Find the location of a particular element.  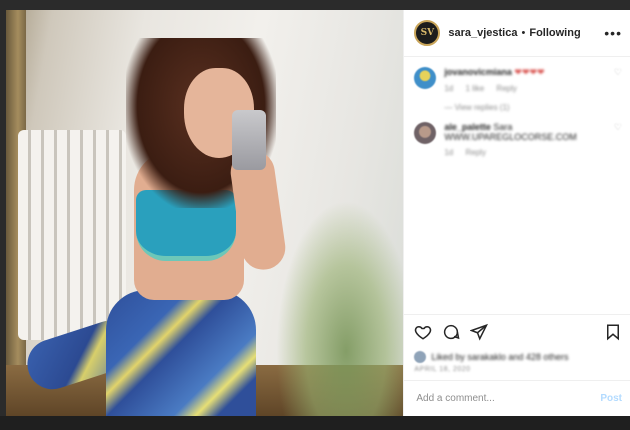

username-link: sara_vjestica is located at coordinates (482, 33).